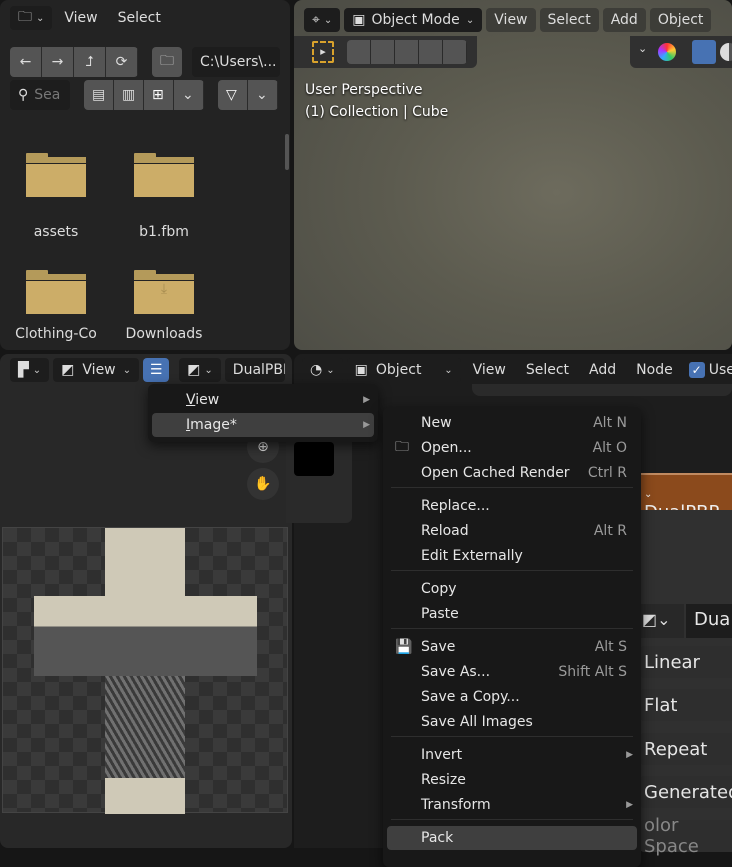 This screenshot has height=867, width=732. Describe the element at coordinates (512, 570) in the screenshot. I see `menu-separator` at that location.